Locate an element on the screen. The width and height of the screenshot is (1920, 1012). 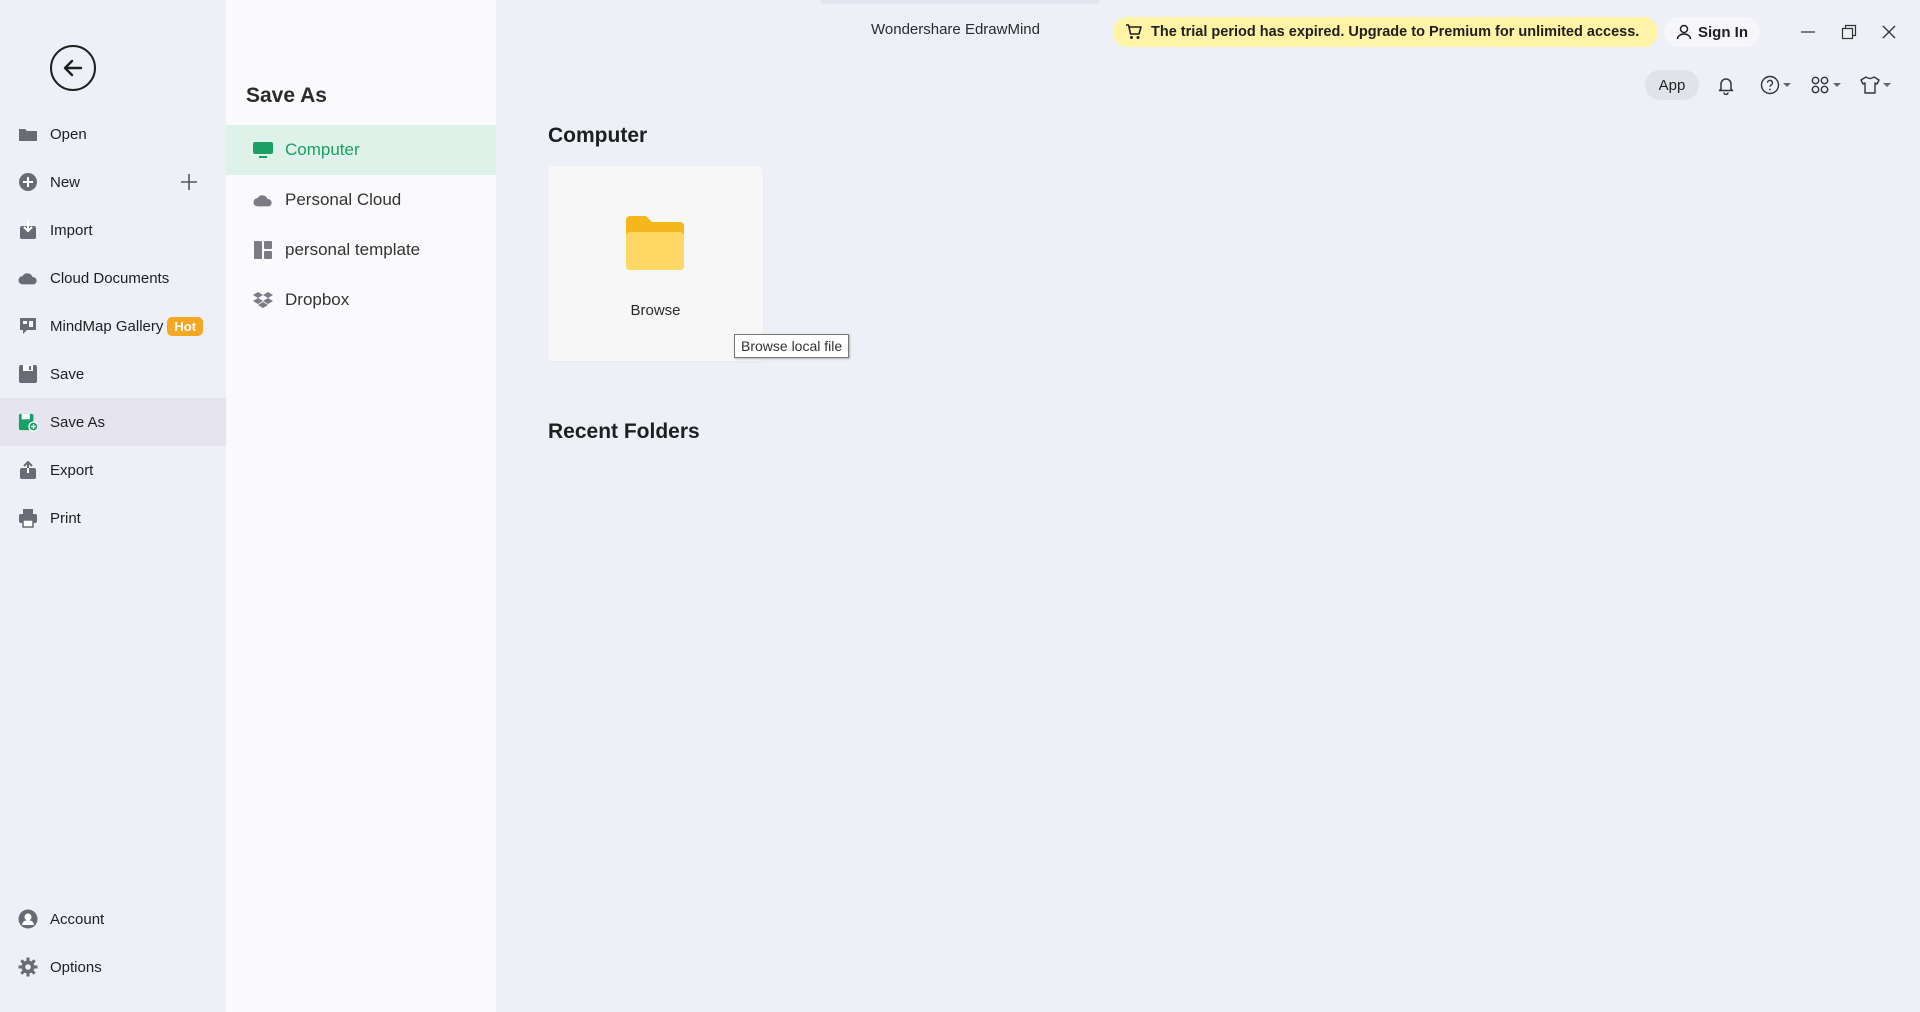
save-icon is located at coordinates (28, 374).